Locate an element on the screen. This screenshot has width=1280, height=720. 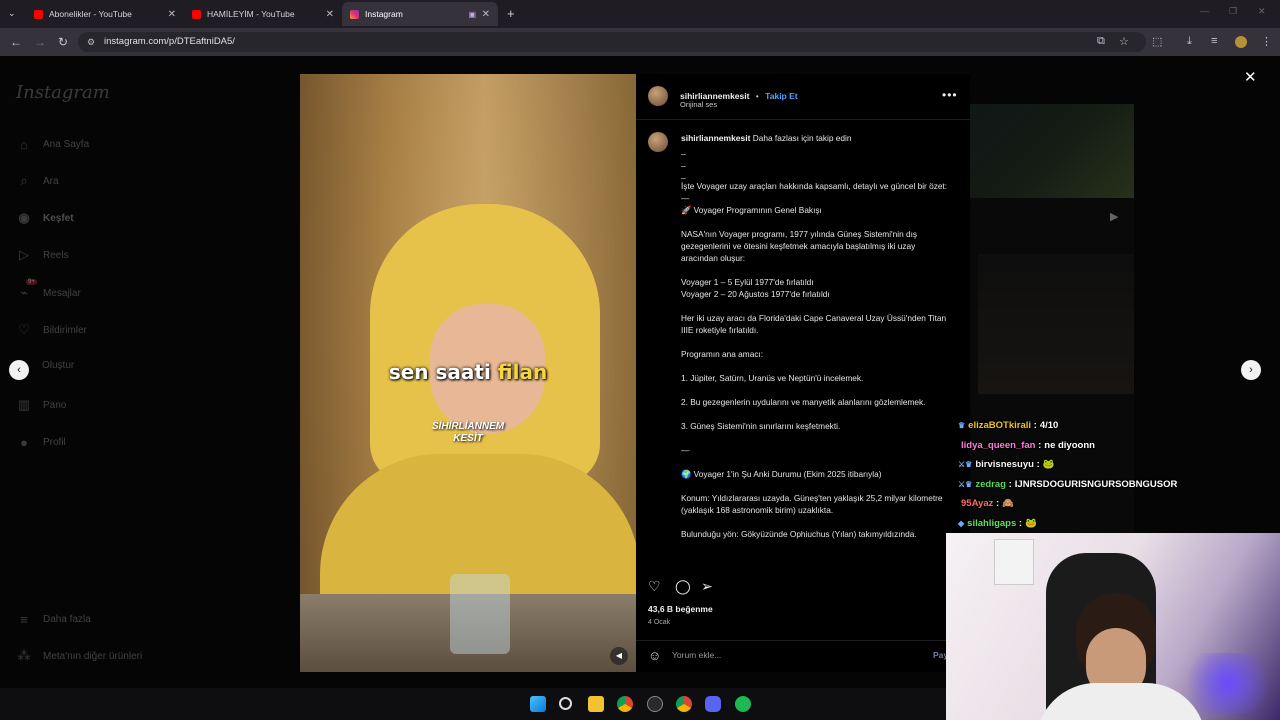
tab-youtube-subscriptions: Abonelikler - YouTube ✕ is located at coordinates (105, 14).